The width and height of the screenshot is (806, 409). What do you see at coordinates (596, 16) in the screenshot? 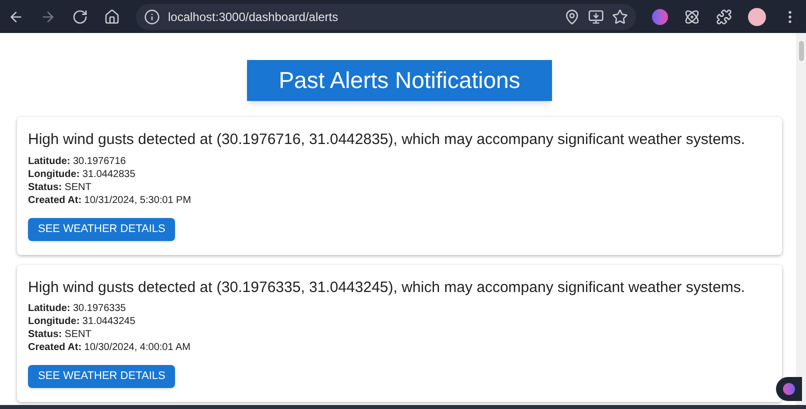
I see `monitor-icon` at bounding box center [596, 16].